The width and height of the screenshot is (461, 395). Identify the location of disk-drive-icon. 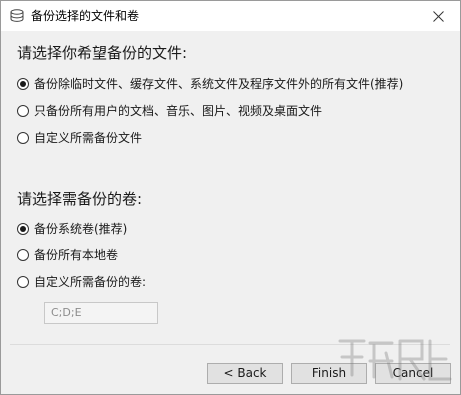
(17, 15).